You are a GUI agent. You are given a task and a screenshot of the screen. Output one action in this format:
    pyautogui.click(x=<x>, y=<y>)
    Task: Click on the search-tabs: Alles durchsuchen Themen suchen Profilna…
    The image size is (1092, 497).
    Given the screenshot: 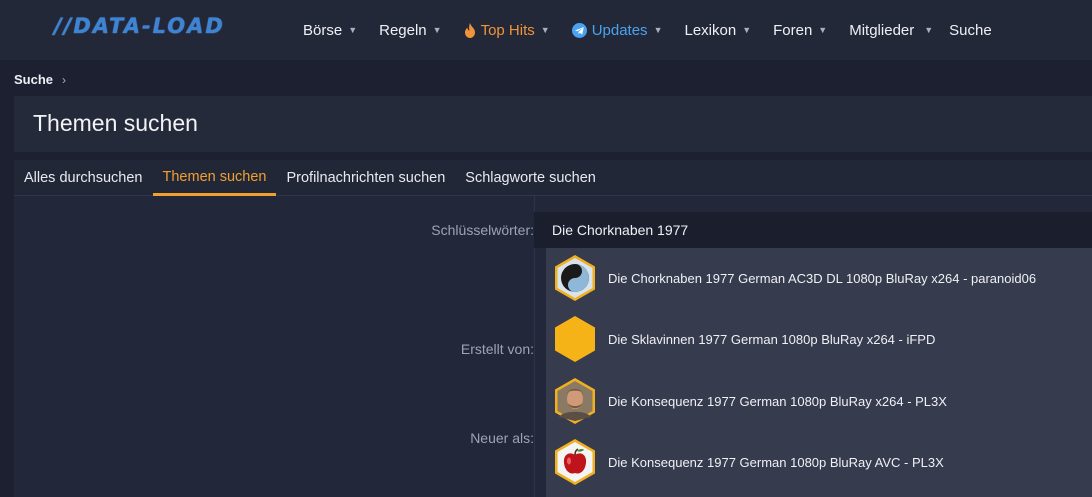 What is the action you would take?
    pyautogui.click(x=553, y=178)
    